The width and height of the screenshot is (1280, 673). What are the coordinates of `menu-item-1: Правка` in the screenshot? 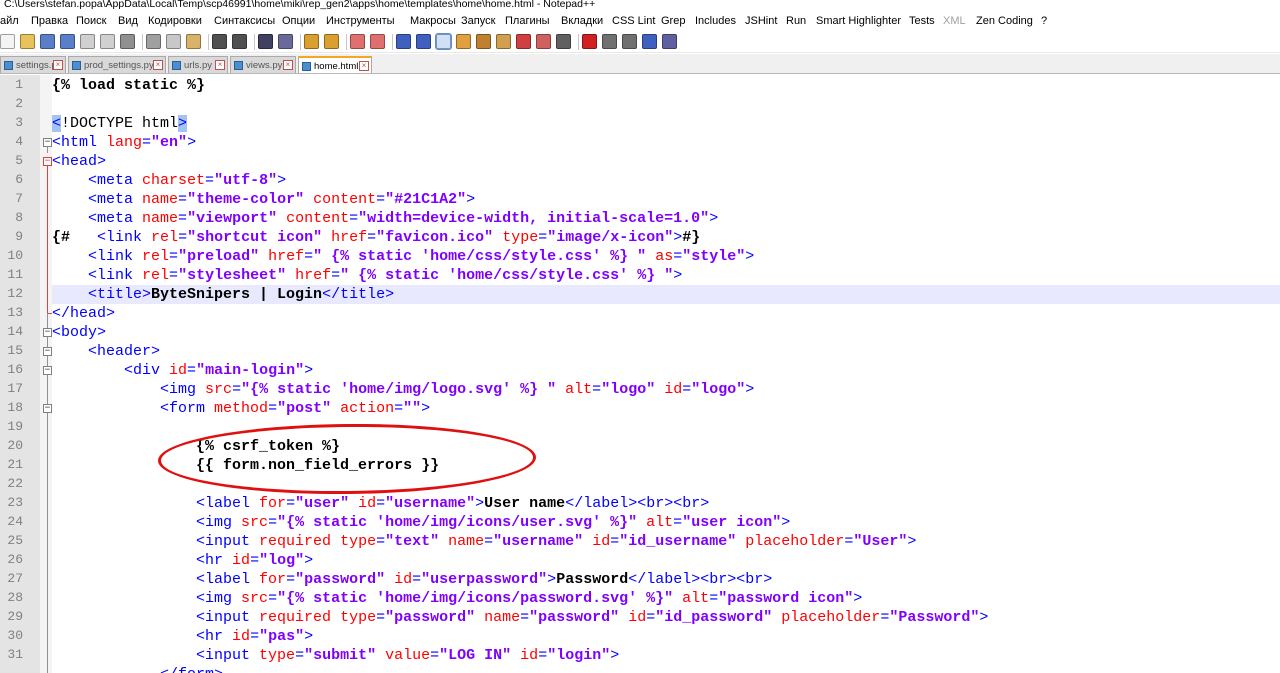 It's located at (49, 21).